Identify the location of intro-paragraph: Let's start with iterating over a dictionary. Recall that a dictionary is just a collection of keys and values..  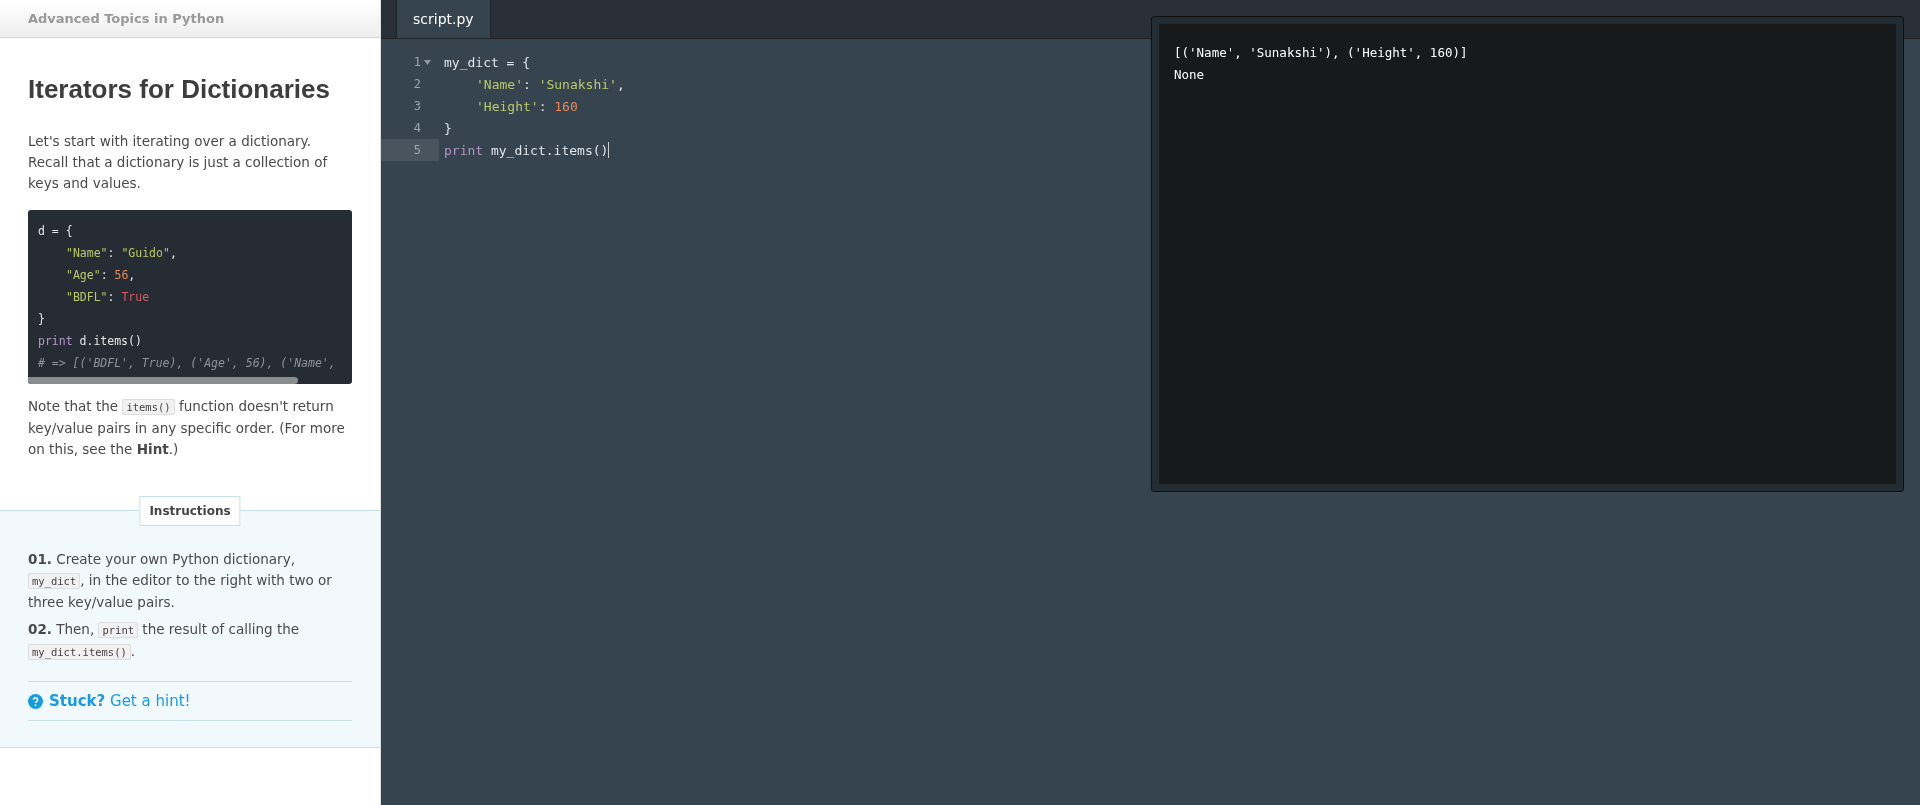
(178, 162).